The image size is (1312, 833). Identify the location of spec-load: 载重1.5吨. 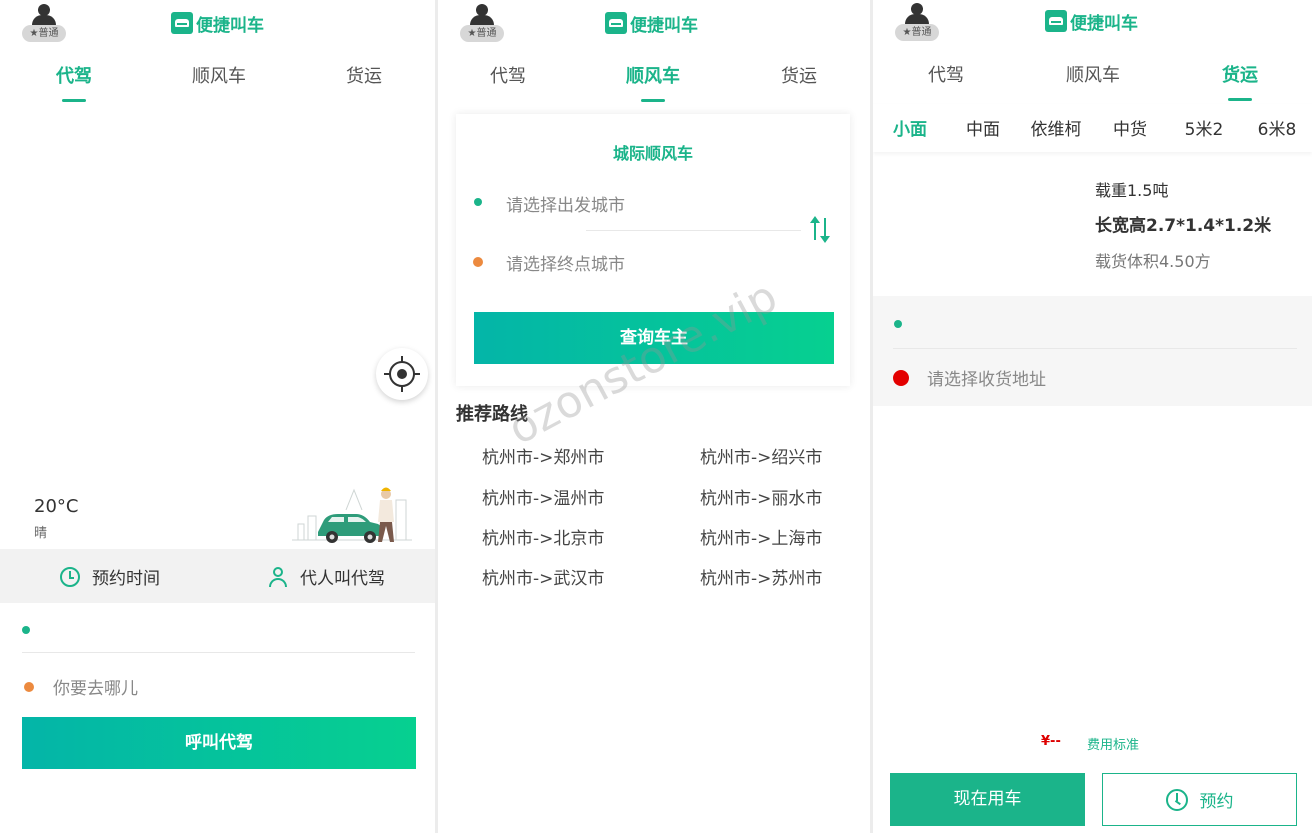
(1132, 190).